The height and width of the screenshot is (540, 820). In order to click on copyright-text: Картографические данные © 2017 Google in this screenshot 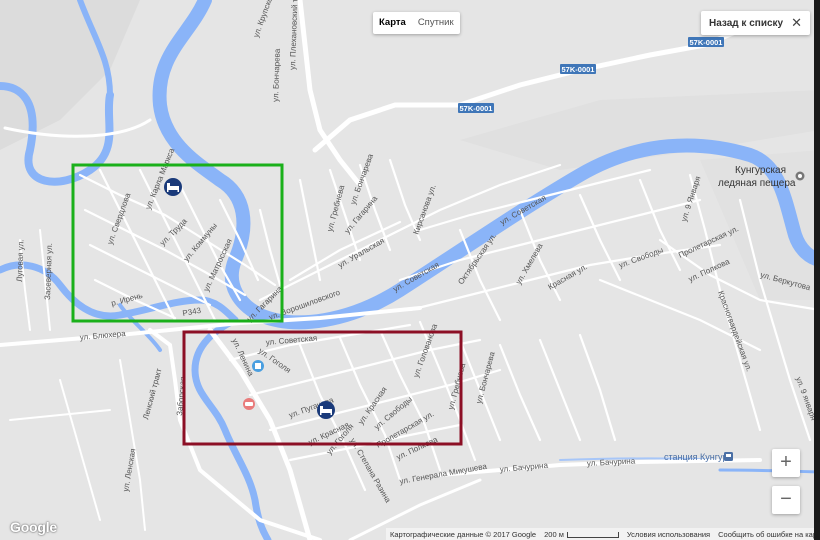, I will do `click(463, 534)`.